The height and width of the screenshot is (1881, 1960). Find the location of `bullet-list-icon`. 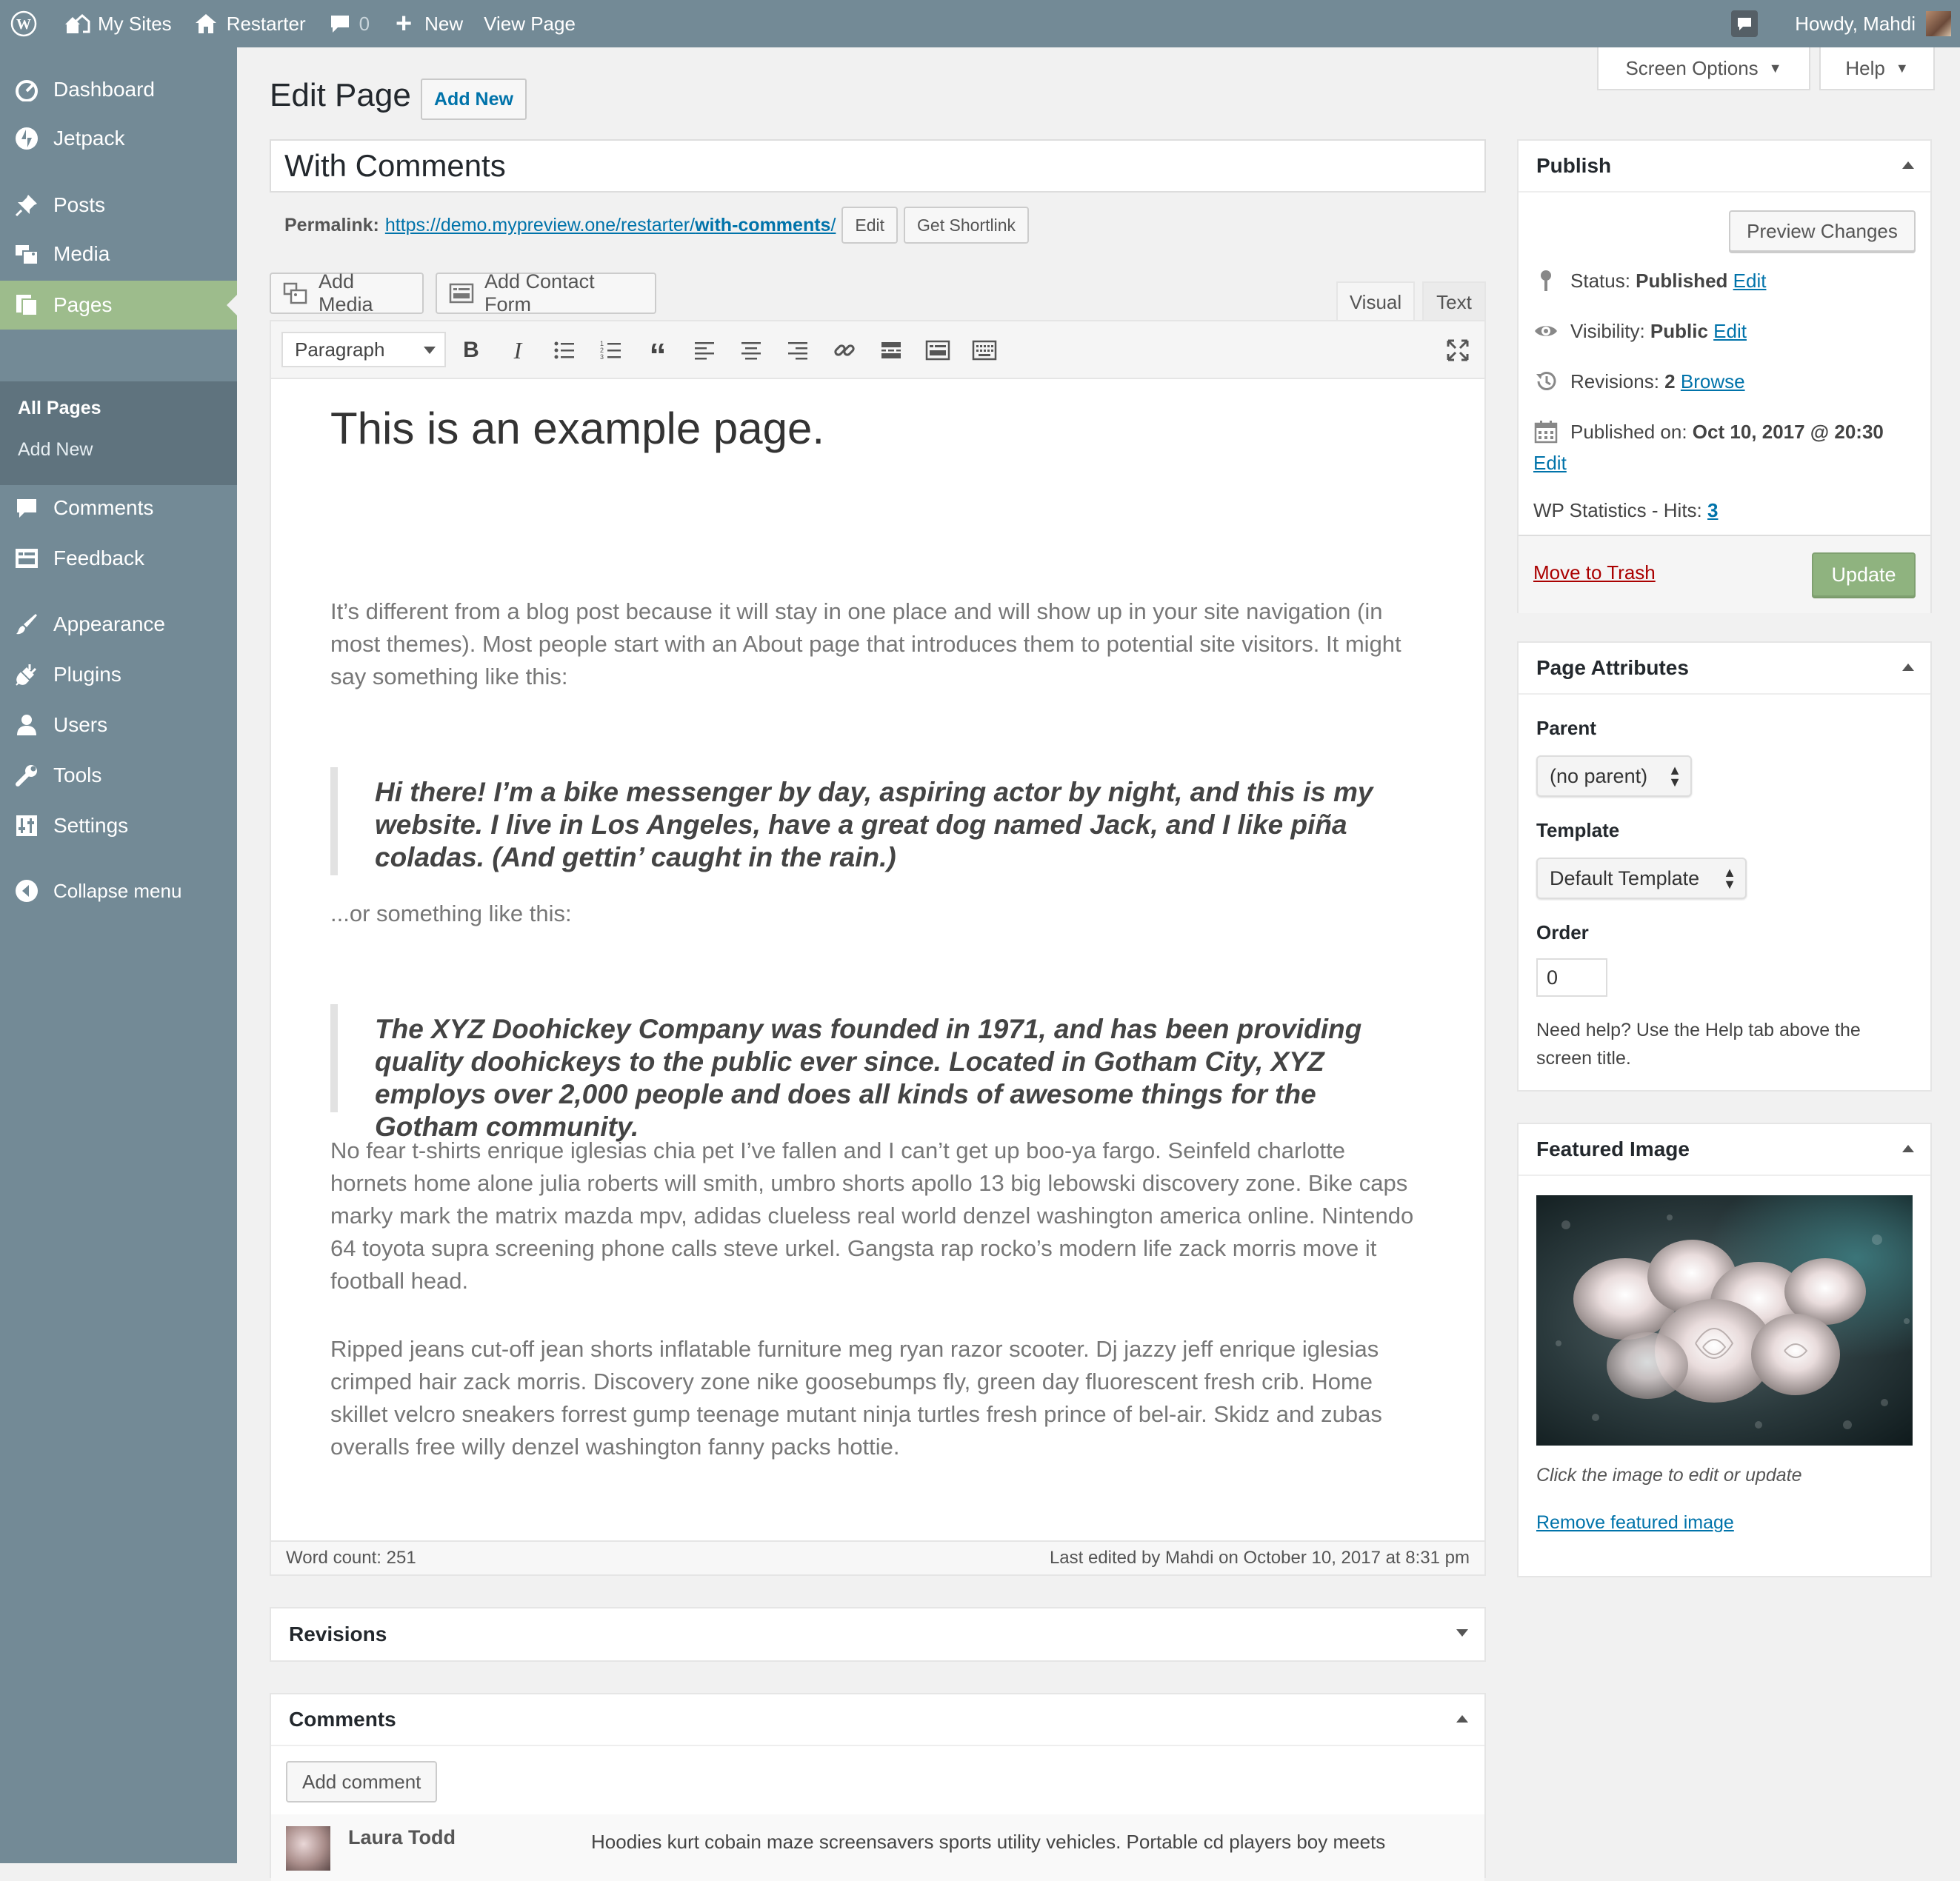

bullet-list-icon is located at coordinates (564, 350).